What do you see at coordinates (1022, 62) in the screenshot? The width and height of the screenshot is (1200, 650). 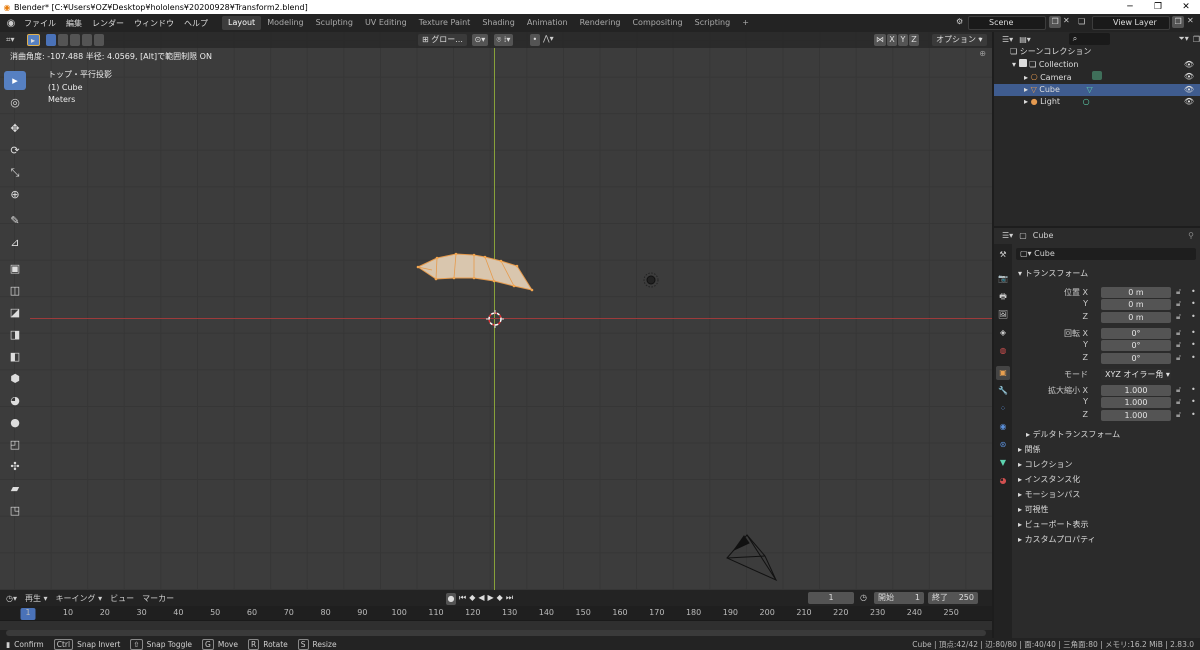 I see `checkbox-icon` at bounding box center [1022, 62].